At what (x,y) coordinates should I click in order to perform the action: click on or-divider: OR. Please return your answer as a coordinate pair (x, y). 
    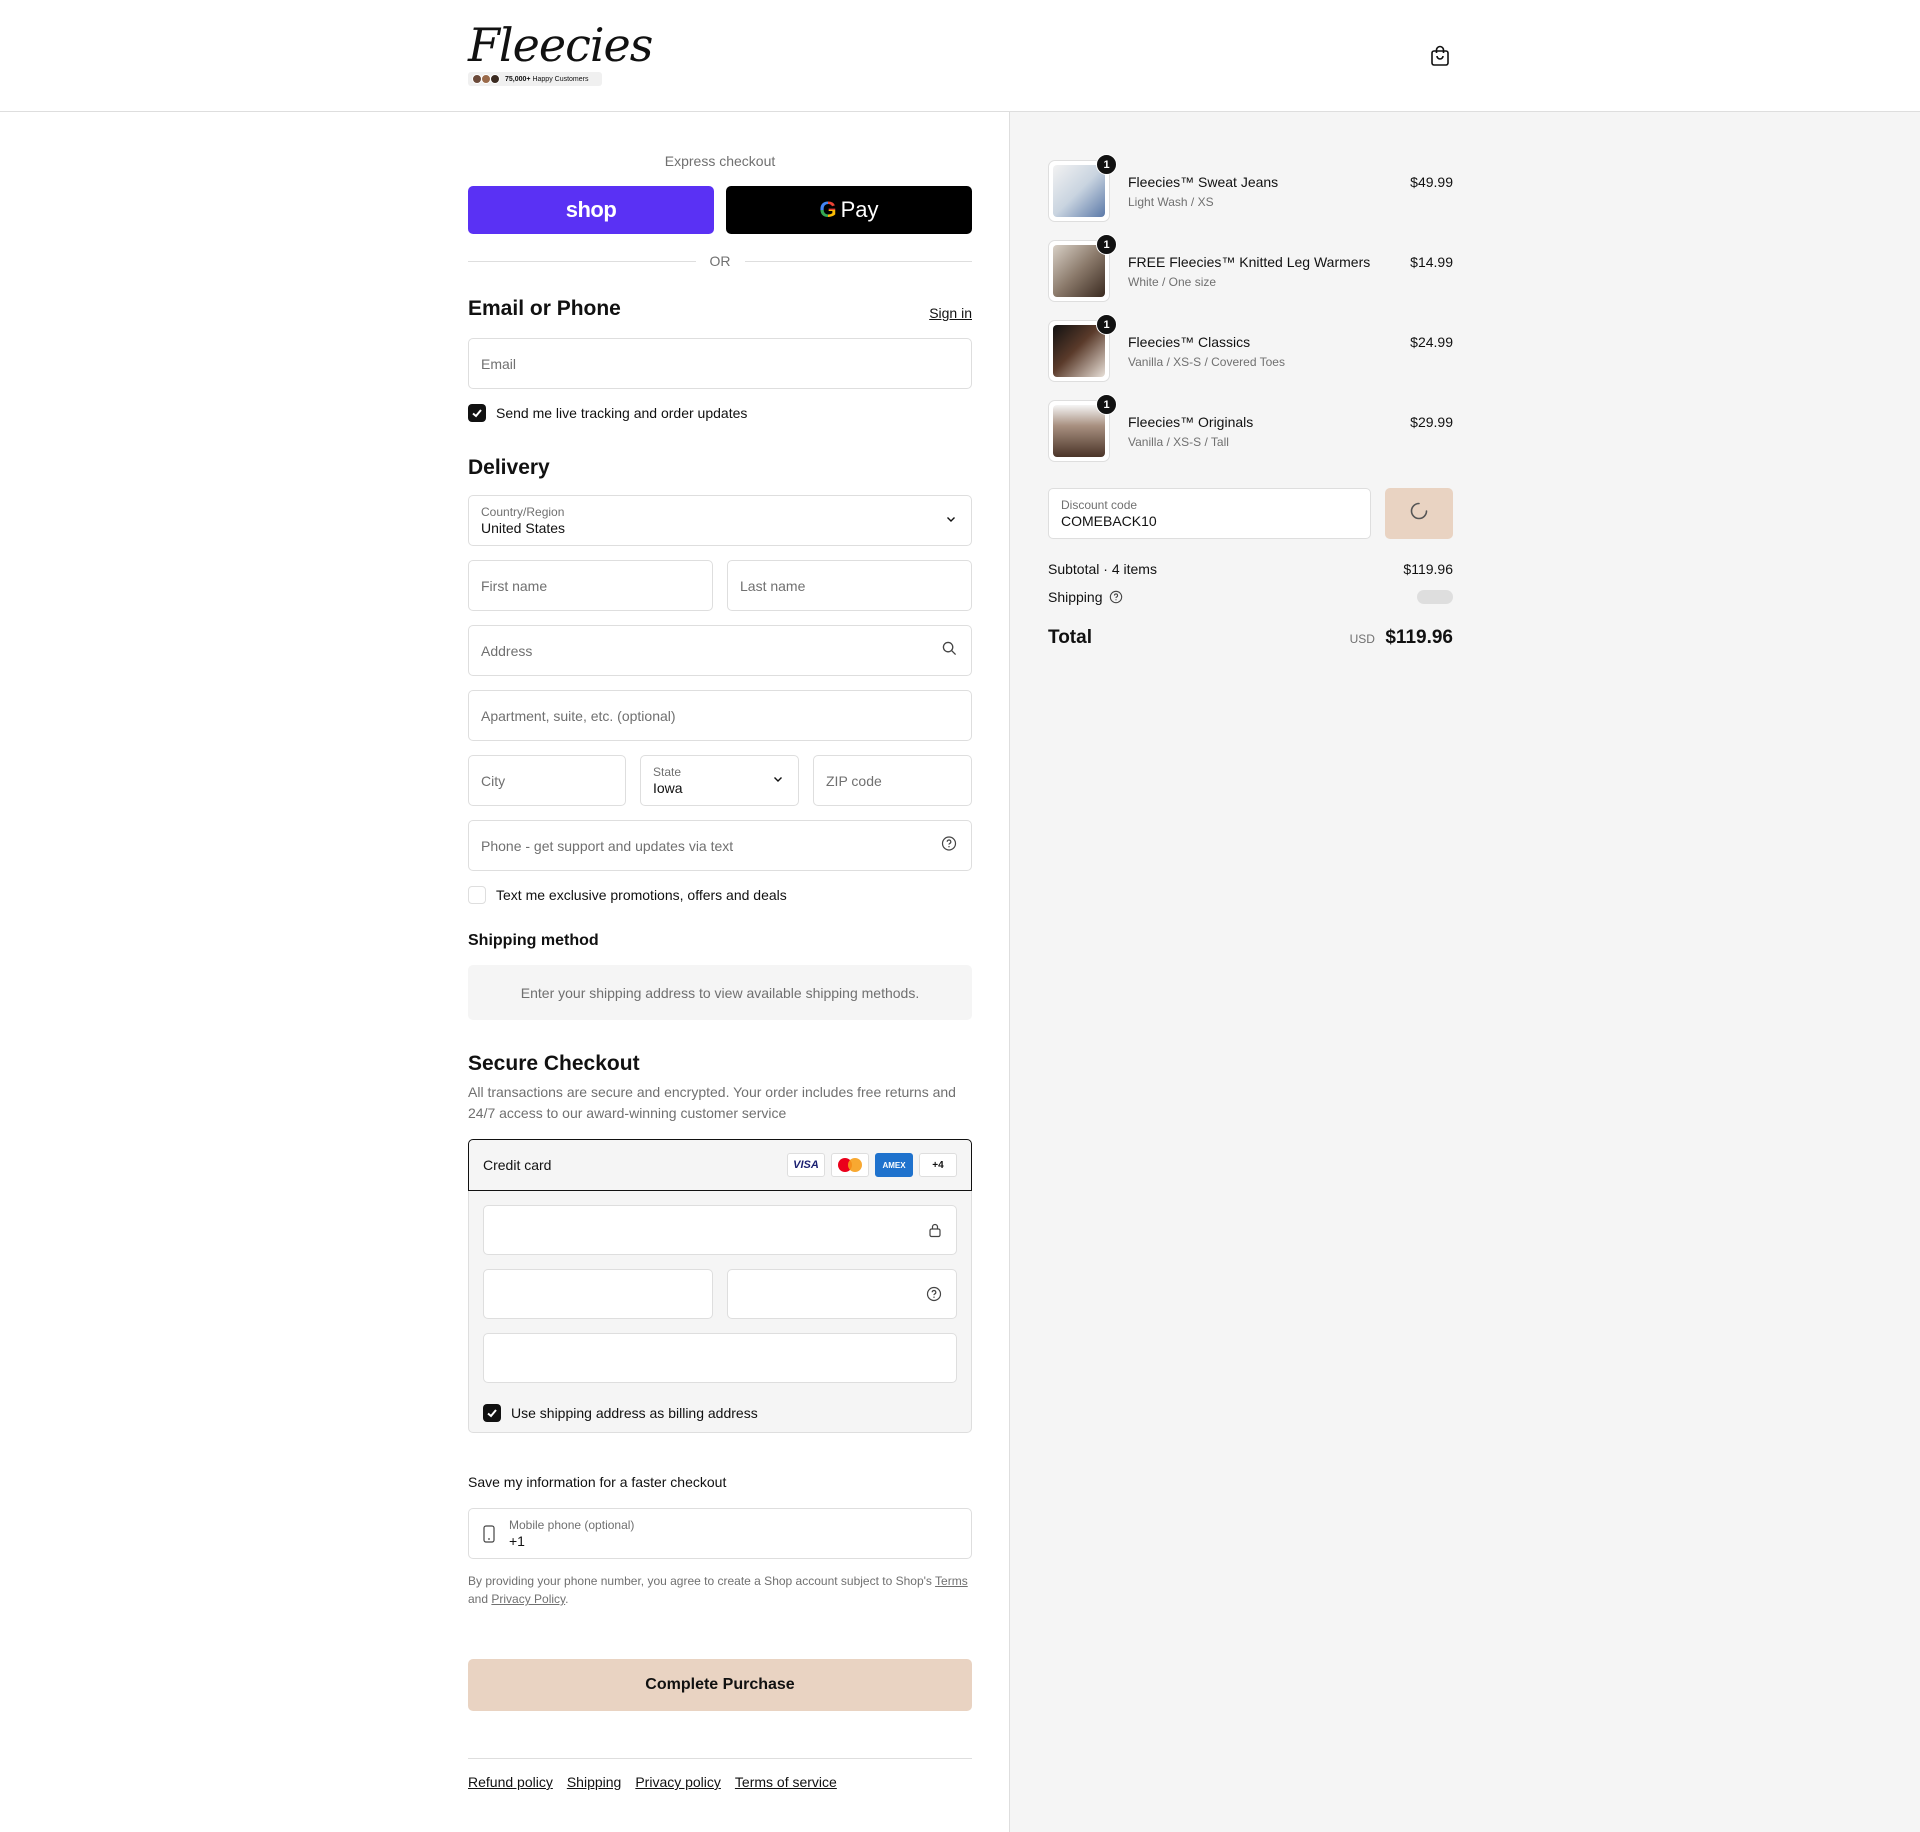
    Looking at the image, I should click on (720, 261).